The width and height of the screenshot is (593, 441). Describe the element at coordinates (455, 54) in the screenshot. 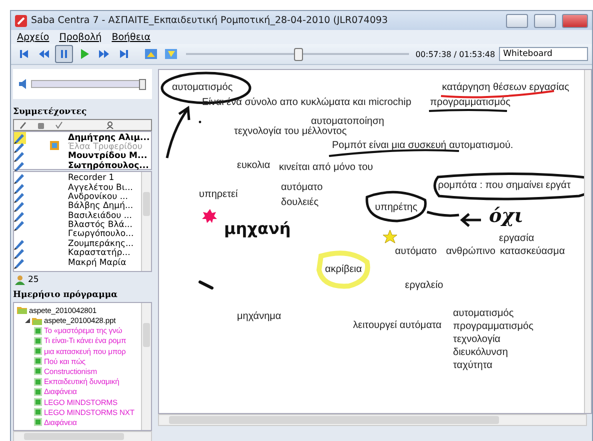

I see `time-readout: 00:57:38 / 01:53:48` at that location.